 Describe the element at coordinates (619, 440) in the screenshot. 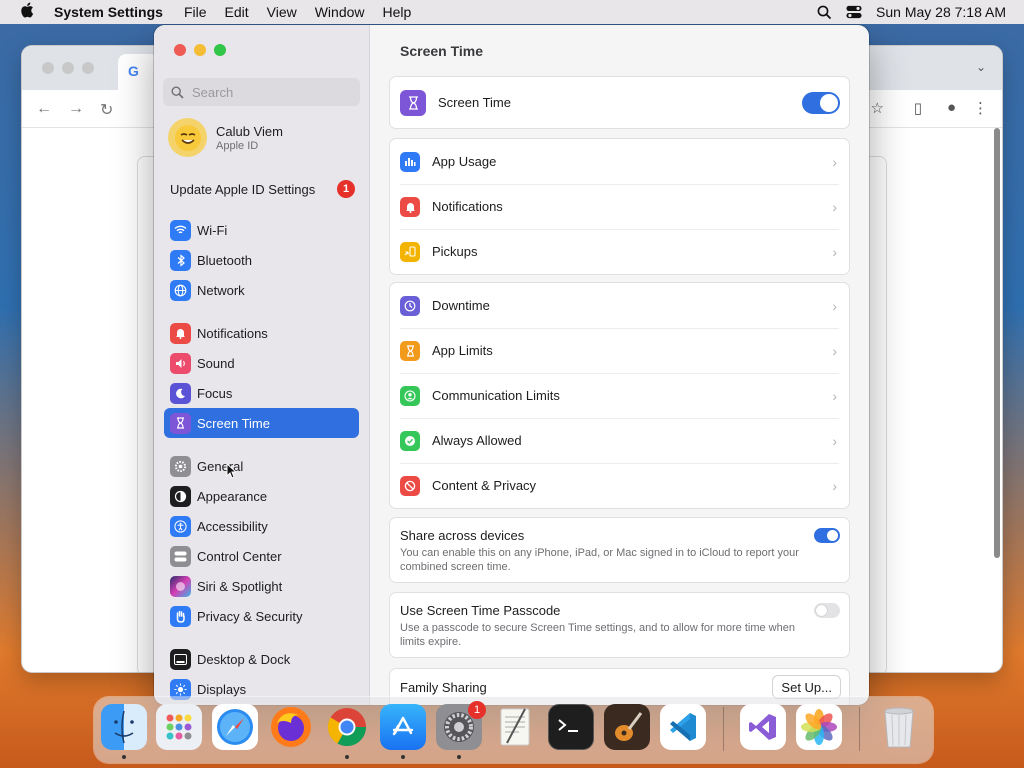

I see `always-allowed-row: Always Allowed ›` at that location.